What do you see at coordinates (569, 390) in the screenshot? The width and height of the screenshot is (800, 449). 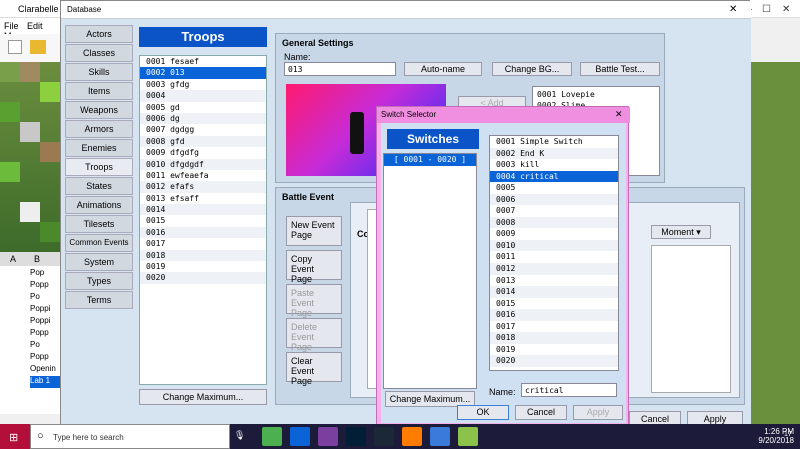 I see `switch-name-field: critical` at bounding box center [569, 390].